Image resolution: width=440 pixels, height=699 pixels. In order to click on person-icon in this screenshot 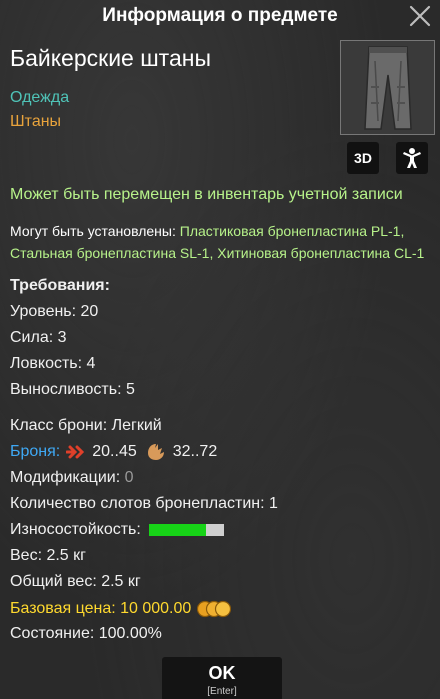, I will do `click(412, 158)`.